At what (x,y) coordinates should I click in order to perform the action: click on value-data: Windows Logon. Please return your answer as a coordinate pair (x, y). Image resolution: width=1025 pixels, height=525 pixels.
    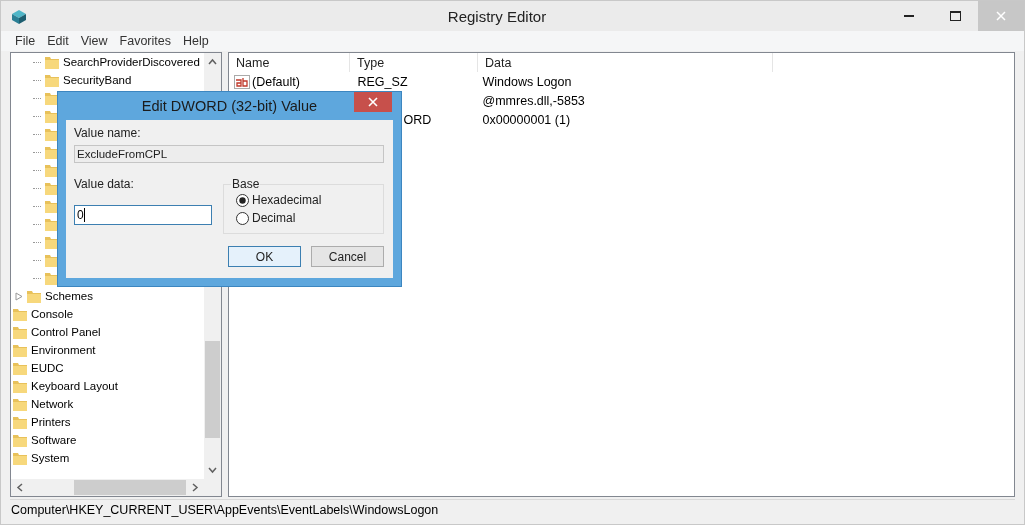
    Looking at the image, I should click on (527, 81).